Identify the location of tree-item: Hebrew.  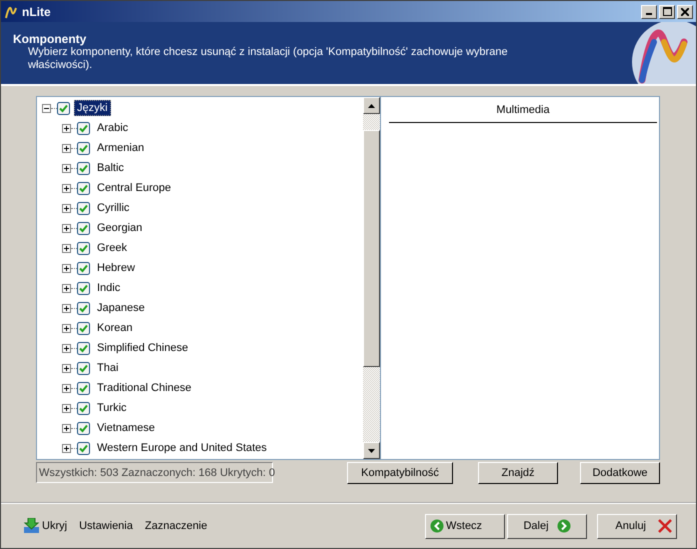
(116, 268).